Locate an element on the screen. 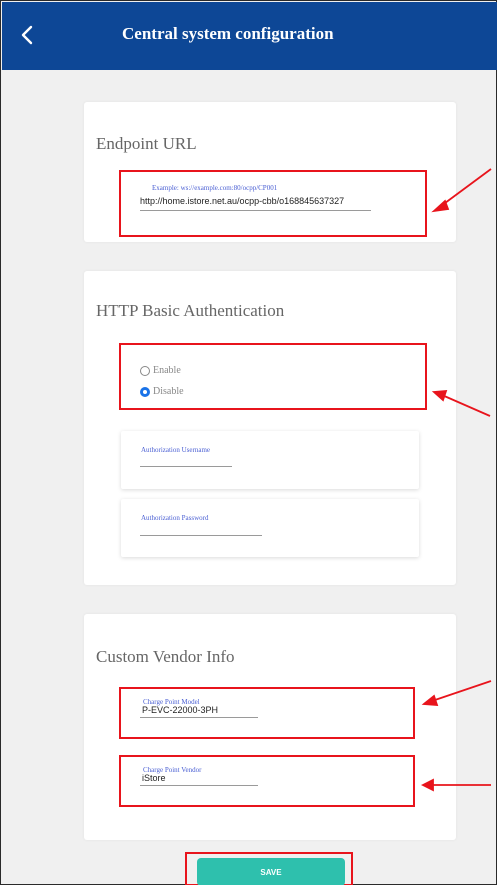 This screenshot has height=885, width=497. save-button: SAVE is located at coordinates (271, 871).